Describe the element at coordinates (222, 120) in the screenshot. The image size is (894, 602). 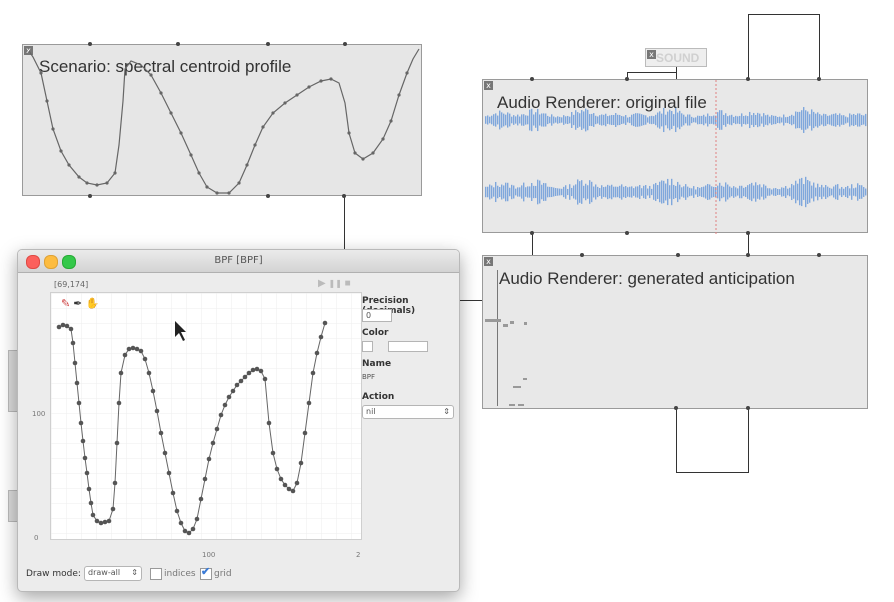
I see `scenario-box: x Scenario: spectral centroid profile` at that location.